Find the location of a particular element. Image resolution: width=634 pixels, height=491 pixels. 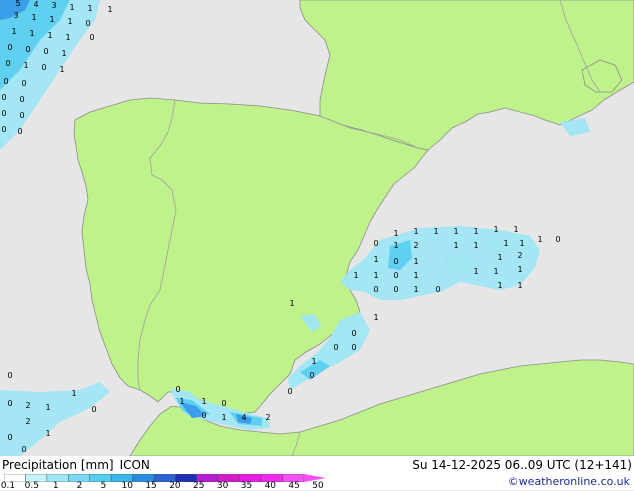

valid-time: Su 14-12-2025 06..09 UTC (12+141) is located at coordinates (522, 465).